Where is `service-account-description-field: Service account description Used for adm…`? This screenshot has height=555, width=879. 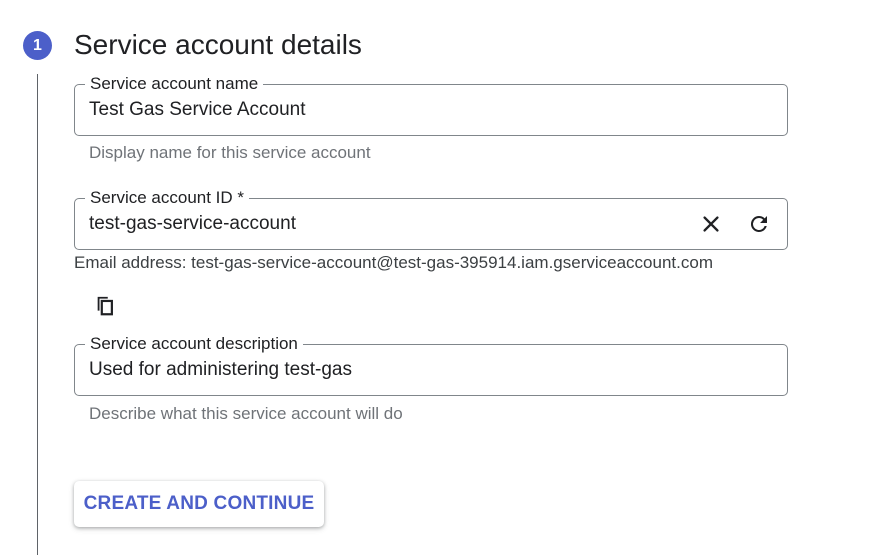
service-account-description-field: Service account description Used for adm… is located at coordinates (431, 365).